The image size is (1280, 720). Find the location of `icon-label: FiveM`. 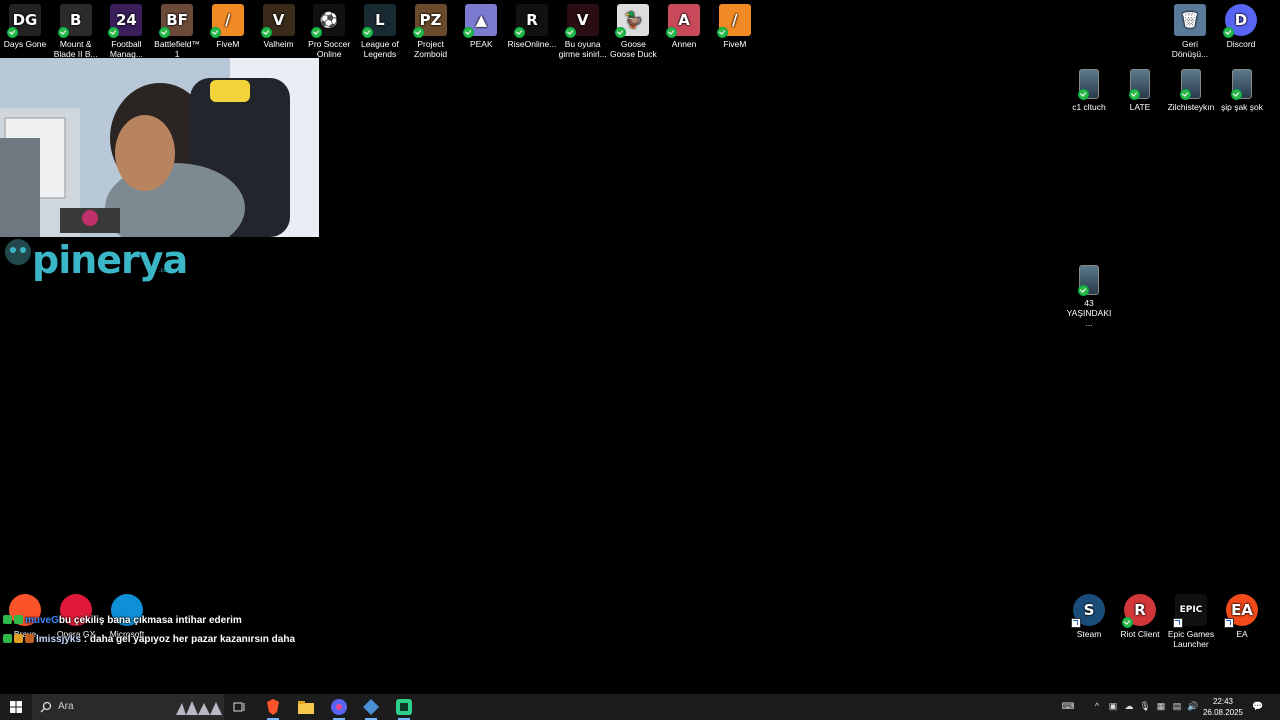

icon-label: FiveM is located at coordinates (735, 44).